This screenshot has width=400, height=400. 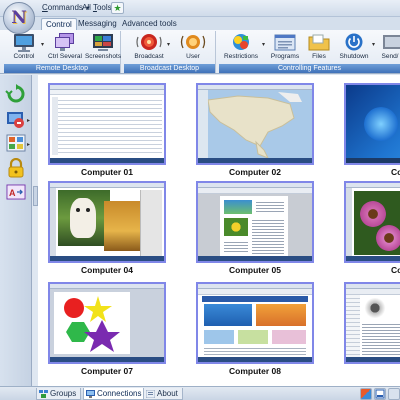 I want to click on send-button: Send/, so click(x=389, y=47).